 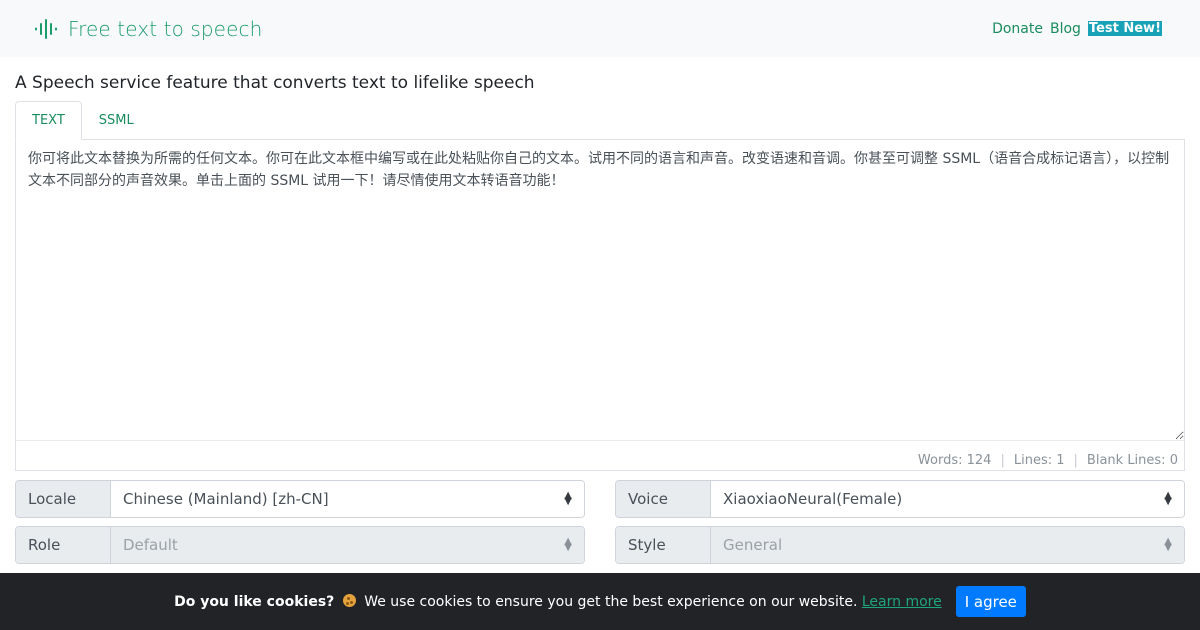 I want to click on style-group: Style General ▲ ▼, so click(x=900, y=545).